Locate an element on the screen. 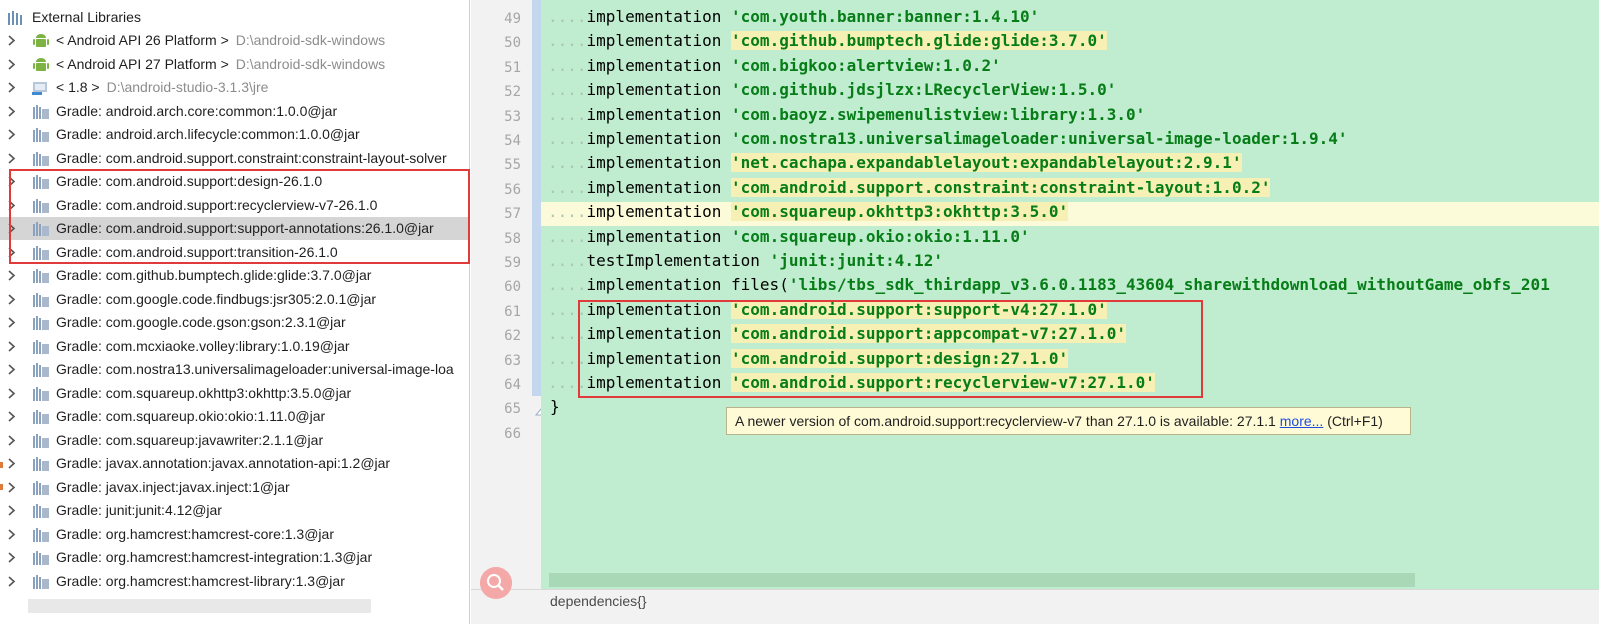 The width and height of the screenshot is (1599, 624). line-number: 60 is located at coordinates (512, 287).